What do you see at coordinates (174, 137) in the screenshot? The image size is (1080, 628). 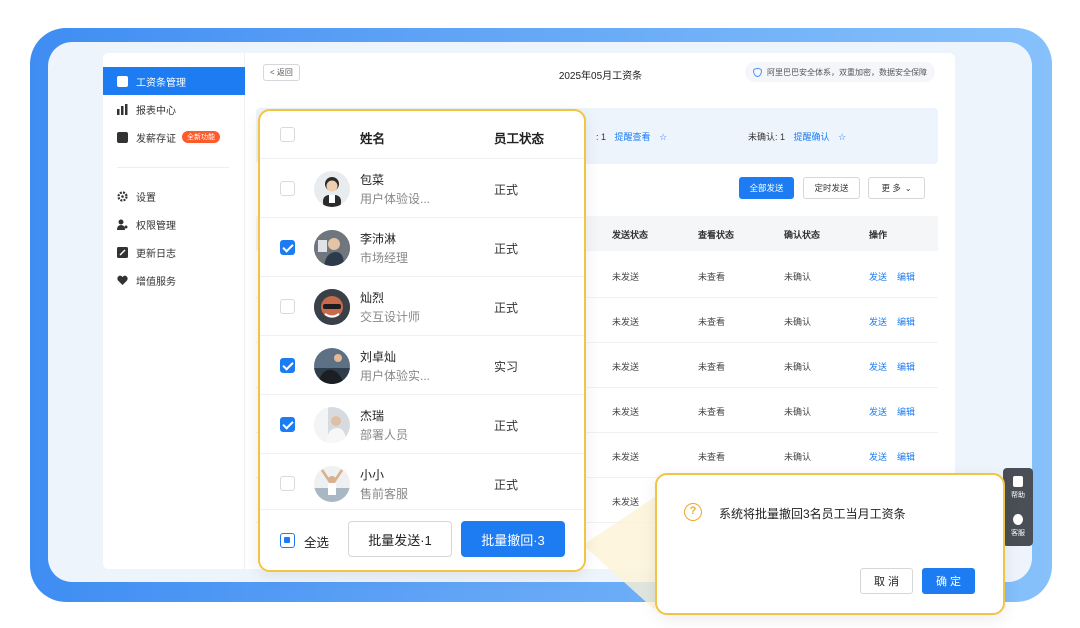 I see `sidebar-item-certificate: 发薪存证 全新功能` at bounding box center [174, 137].